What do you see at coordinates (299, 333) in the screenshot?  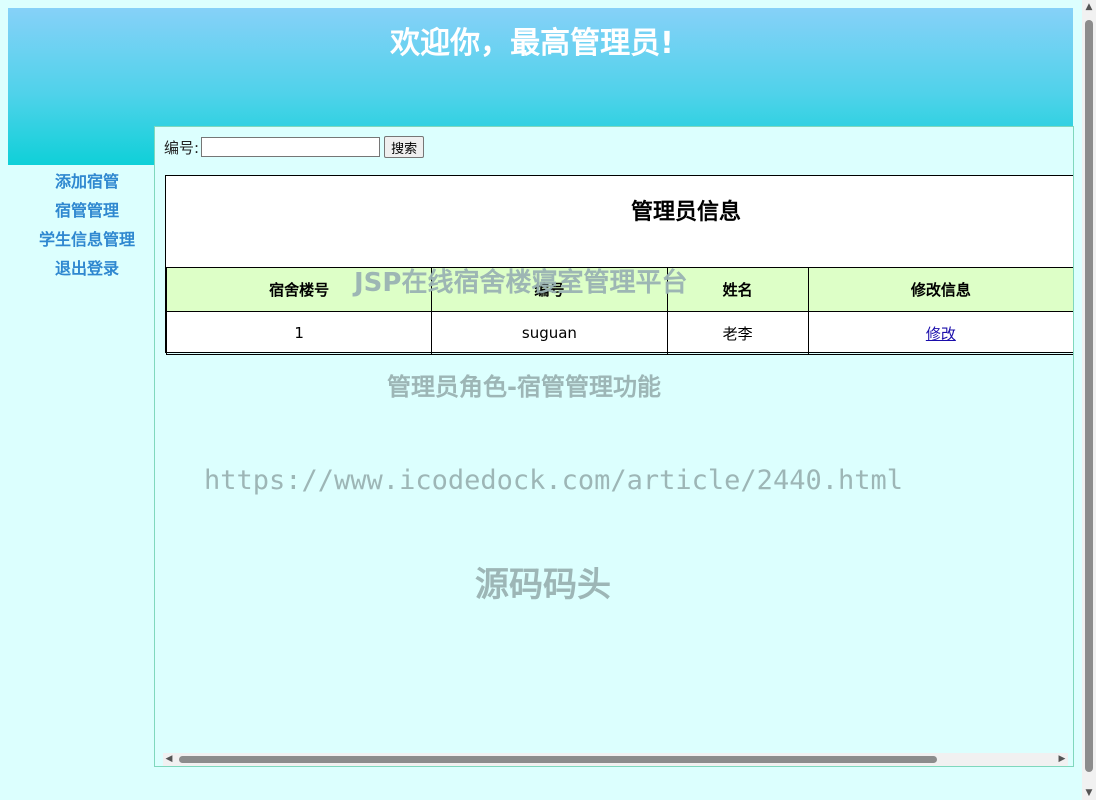 I see `cell-building: 1` at bounding box center [299, 333].